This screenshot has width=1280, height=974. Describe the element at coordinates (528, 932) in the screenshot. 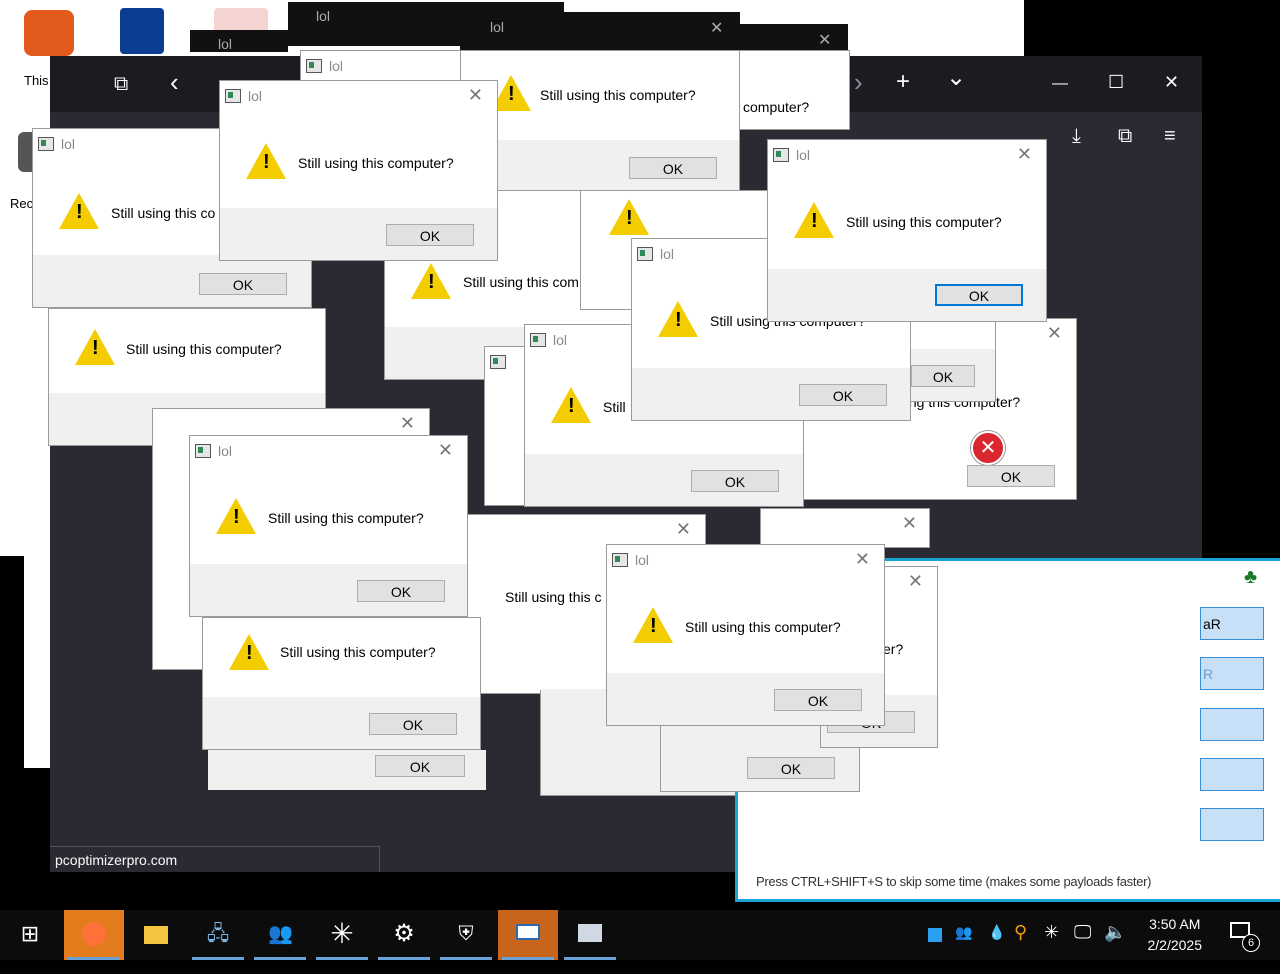

I see `window-app-icon` at that location.